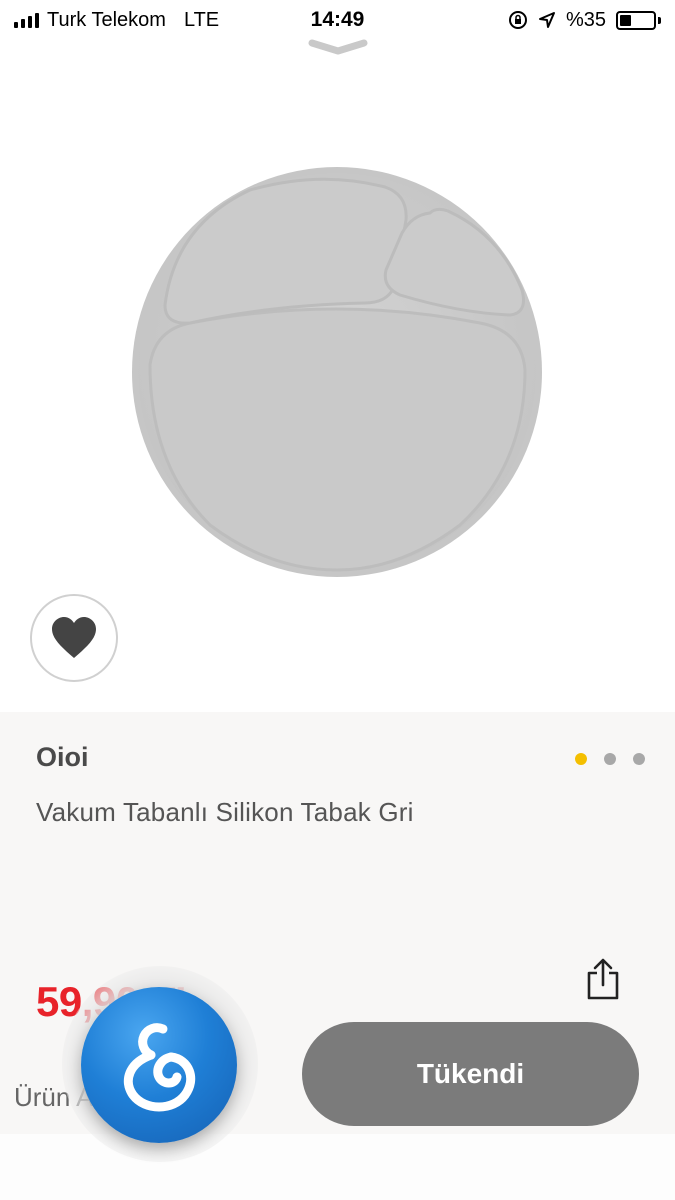 The image size is (675, 1200). I want to click on favorite-button, so click(74, 638).